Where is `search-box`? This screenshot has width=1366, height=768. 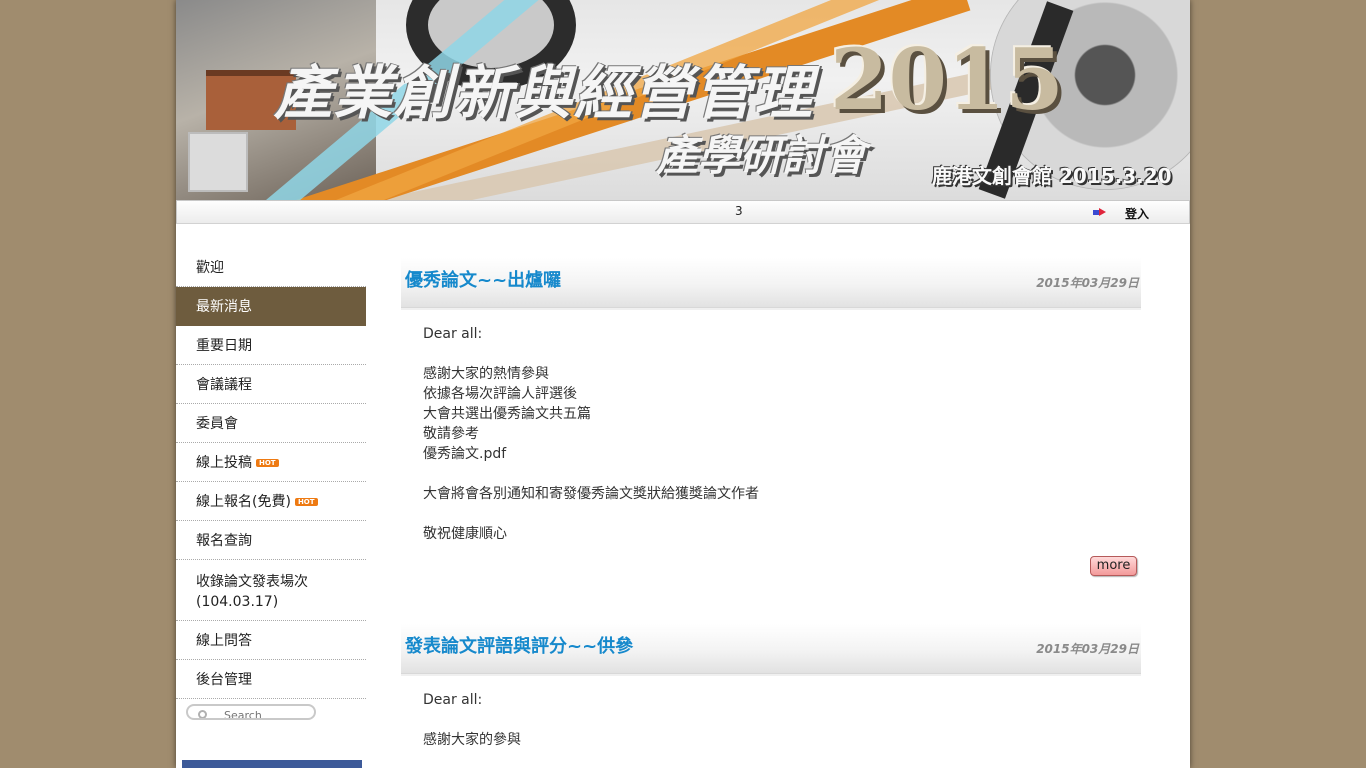
search-box is located at coordinates (251, 712).